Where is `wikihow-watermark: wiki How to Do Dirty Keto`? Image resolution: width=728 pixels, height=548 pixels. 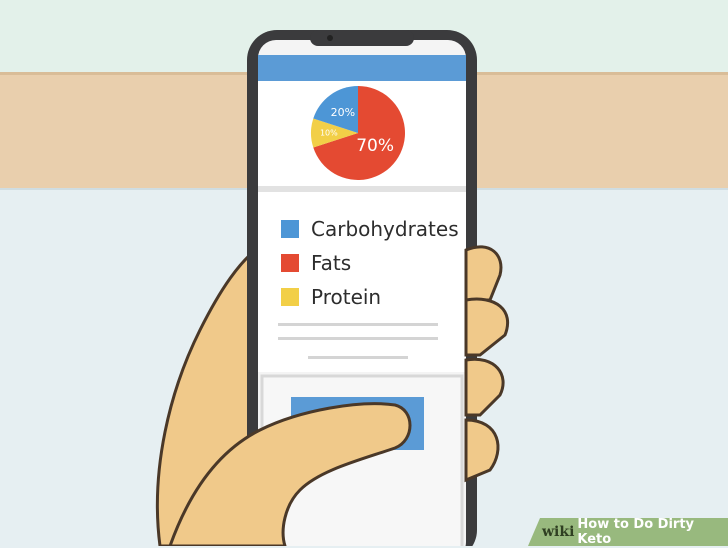 wikihow-watermark: wiki How to Do Dirty Keto is located at coordinates (628, 532).